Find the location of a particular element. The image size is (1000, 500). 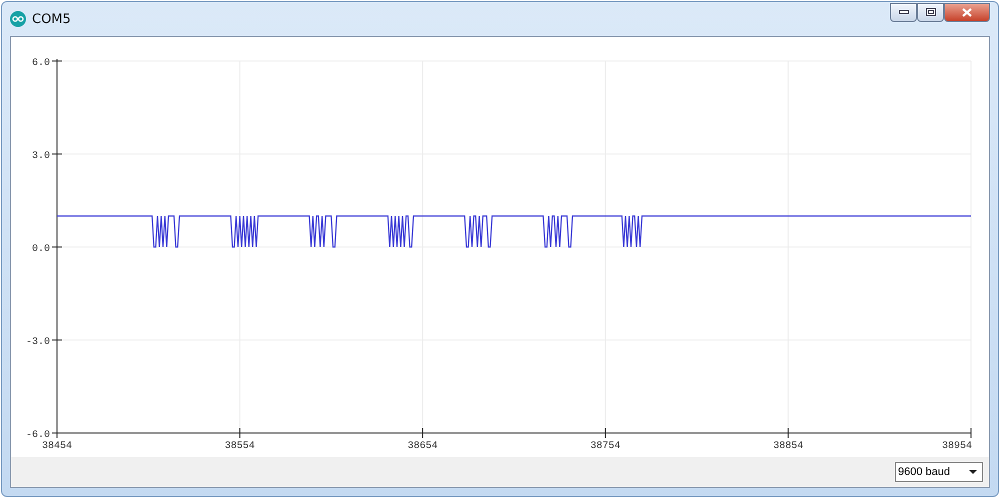

axis-label: 38754 is located at coordinates (605, 446).